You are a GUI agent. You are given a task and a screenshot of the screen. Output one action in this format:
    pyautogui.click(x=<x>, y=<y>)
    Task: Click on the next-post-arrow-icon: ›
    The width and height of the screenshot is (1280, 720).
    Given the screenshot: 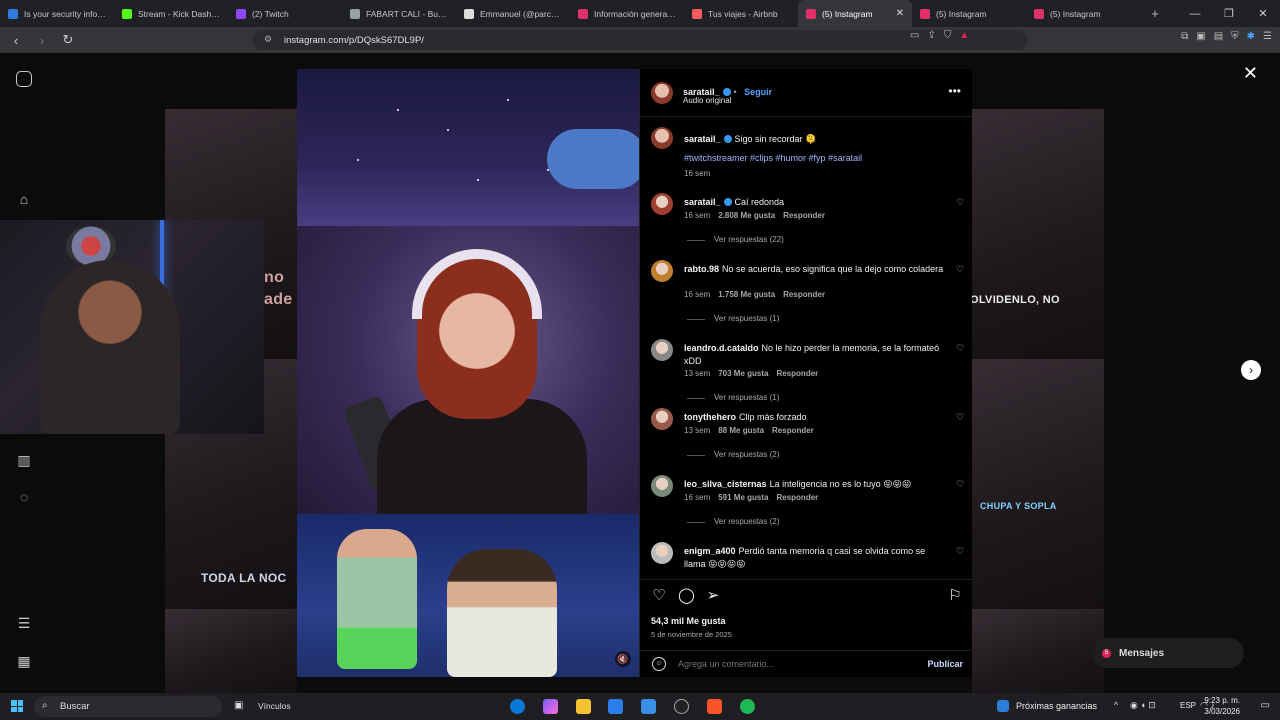 What is the action you would take?
    pyautogui.click(x=1251, y=370)
    